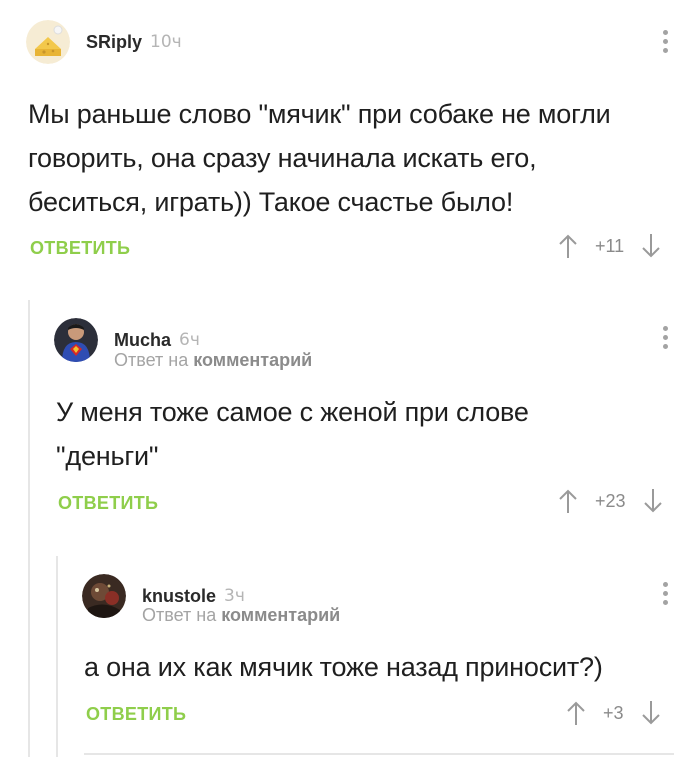 This screenshot has width=700, height=757. Describe the element at coordinates (179, 596) in the screenshot. I see `username: knustole` at that location.